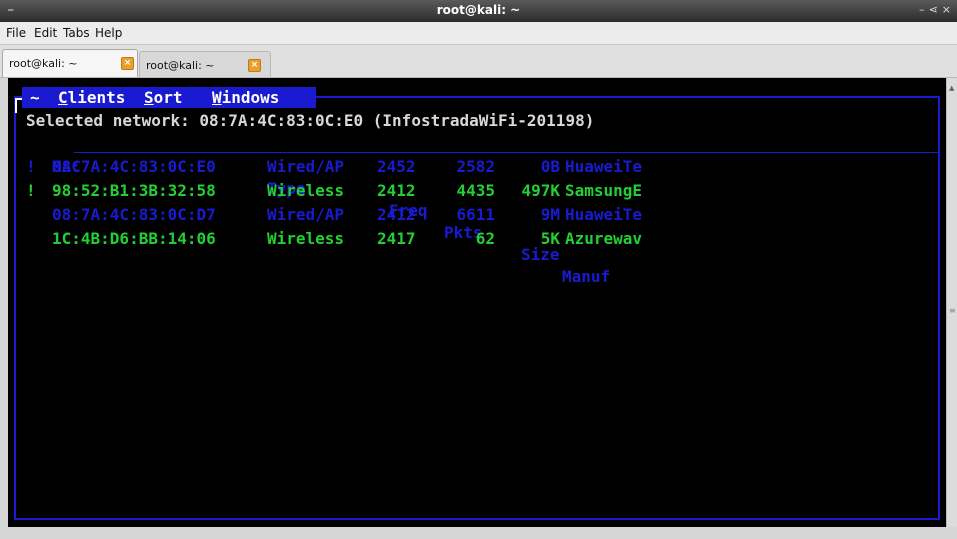 Image resolution: width=957 pixels, height=539 pixels. Describe the element at coordinates (951, 302) in the screenshot. I see `vertical-scrollbar: ▲ ≡` at that location.